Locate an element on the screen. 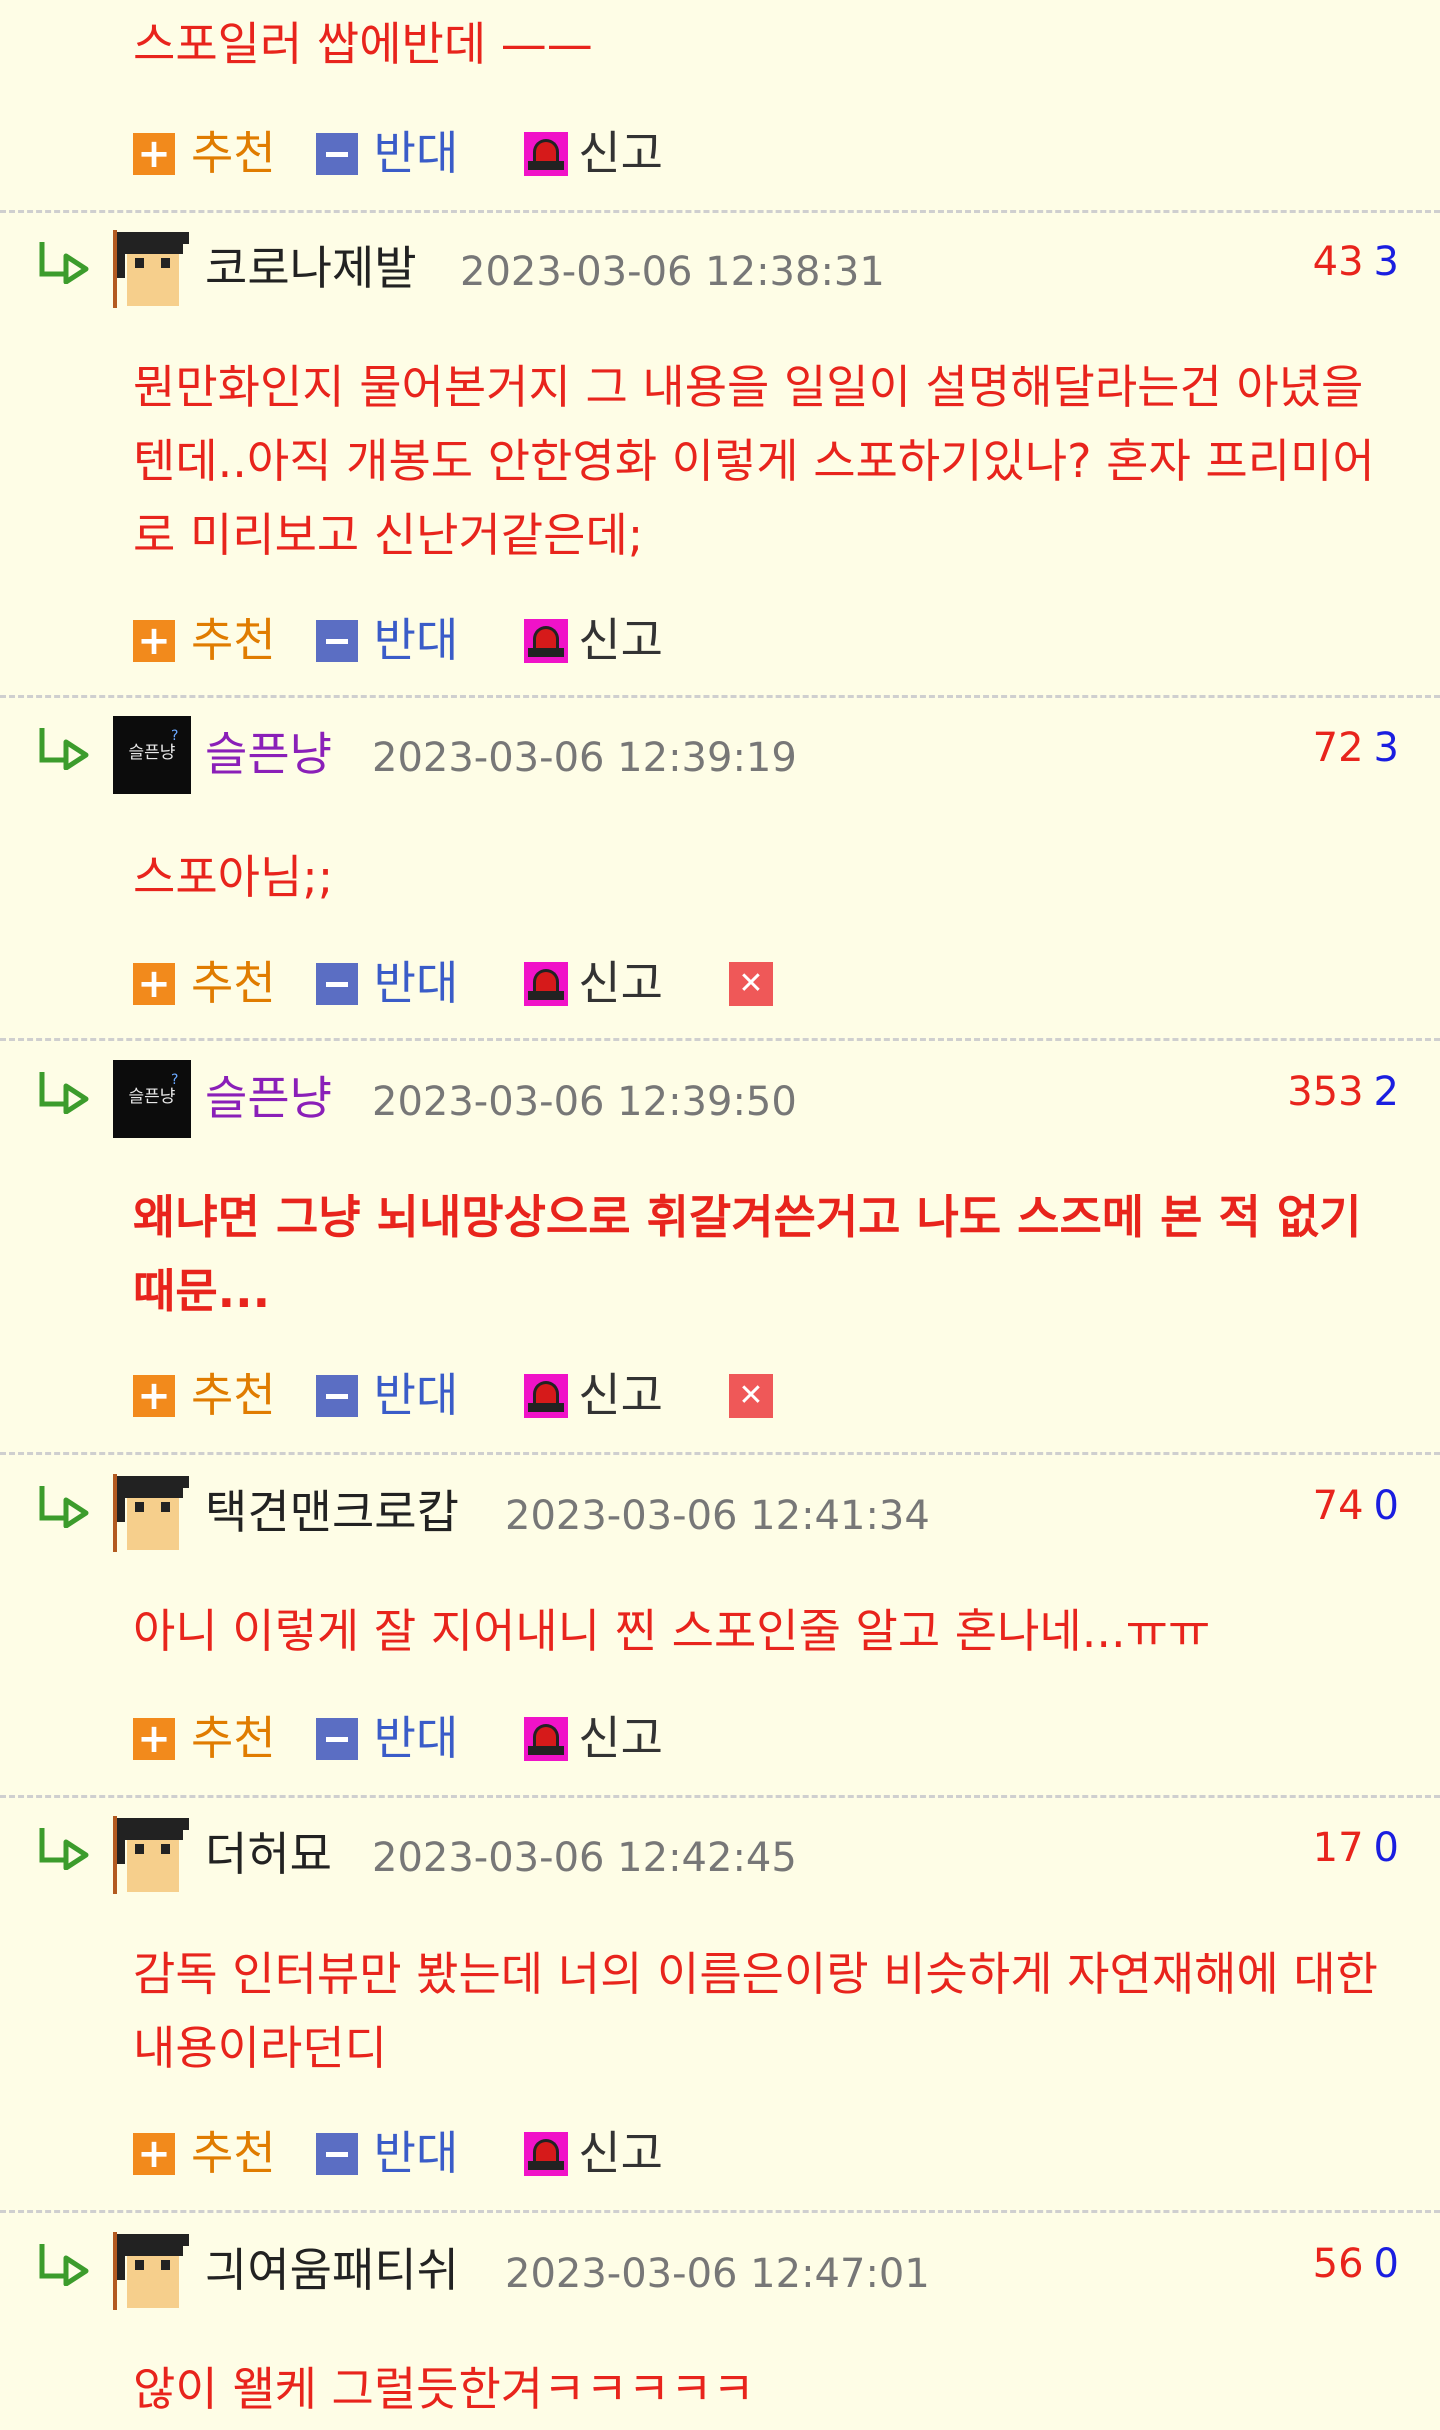 The image size is (1440, 2430). nickname: 더허묘 is located at coordinates (268, 1854).